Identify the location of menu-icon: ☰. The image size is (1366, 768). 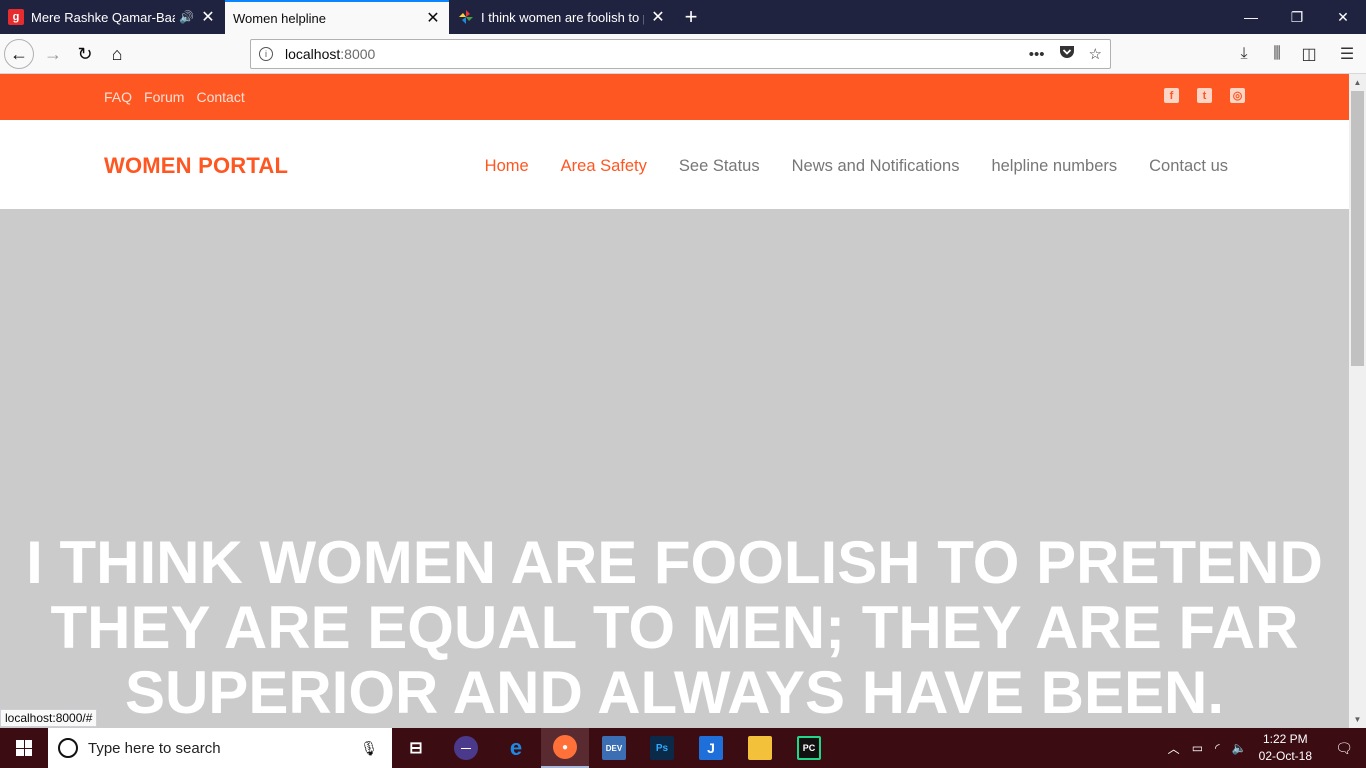
(1347, 54).